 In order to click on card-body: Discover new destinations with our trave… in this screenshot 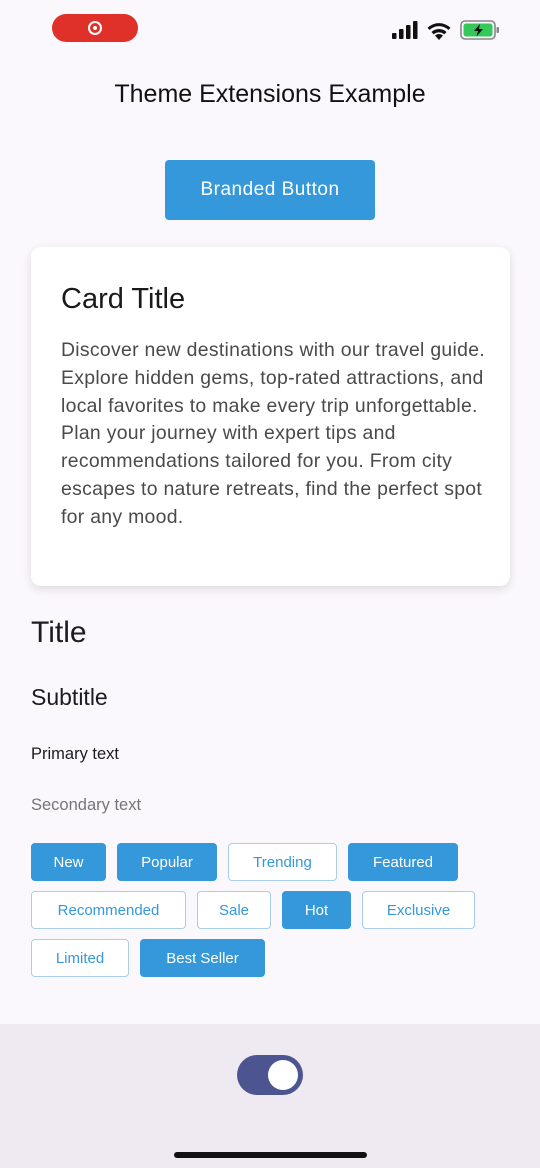, I will do `click(273, 433)`.